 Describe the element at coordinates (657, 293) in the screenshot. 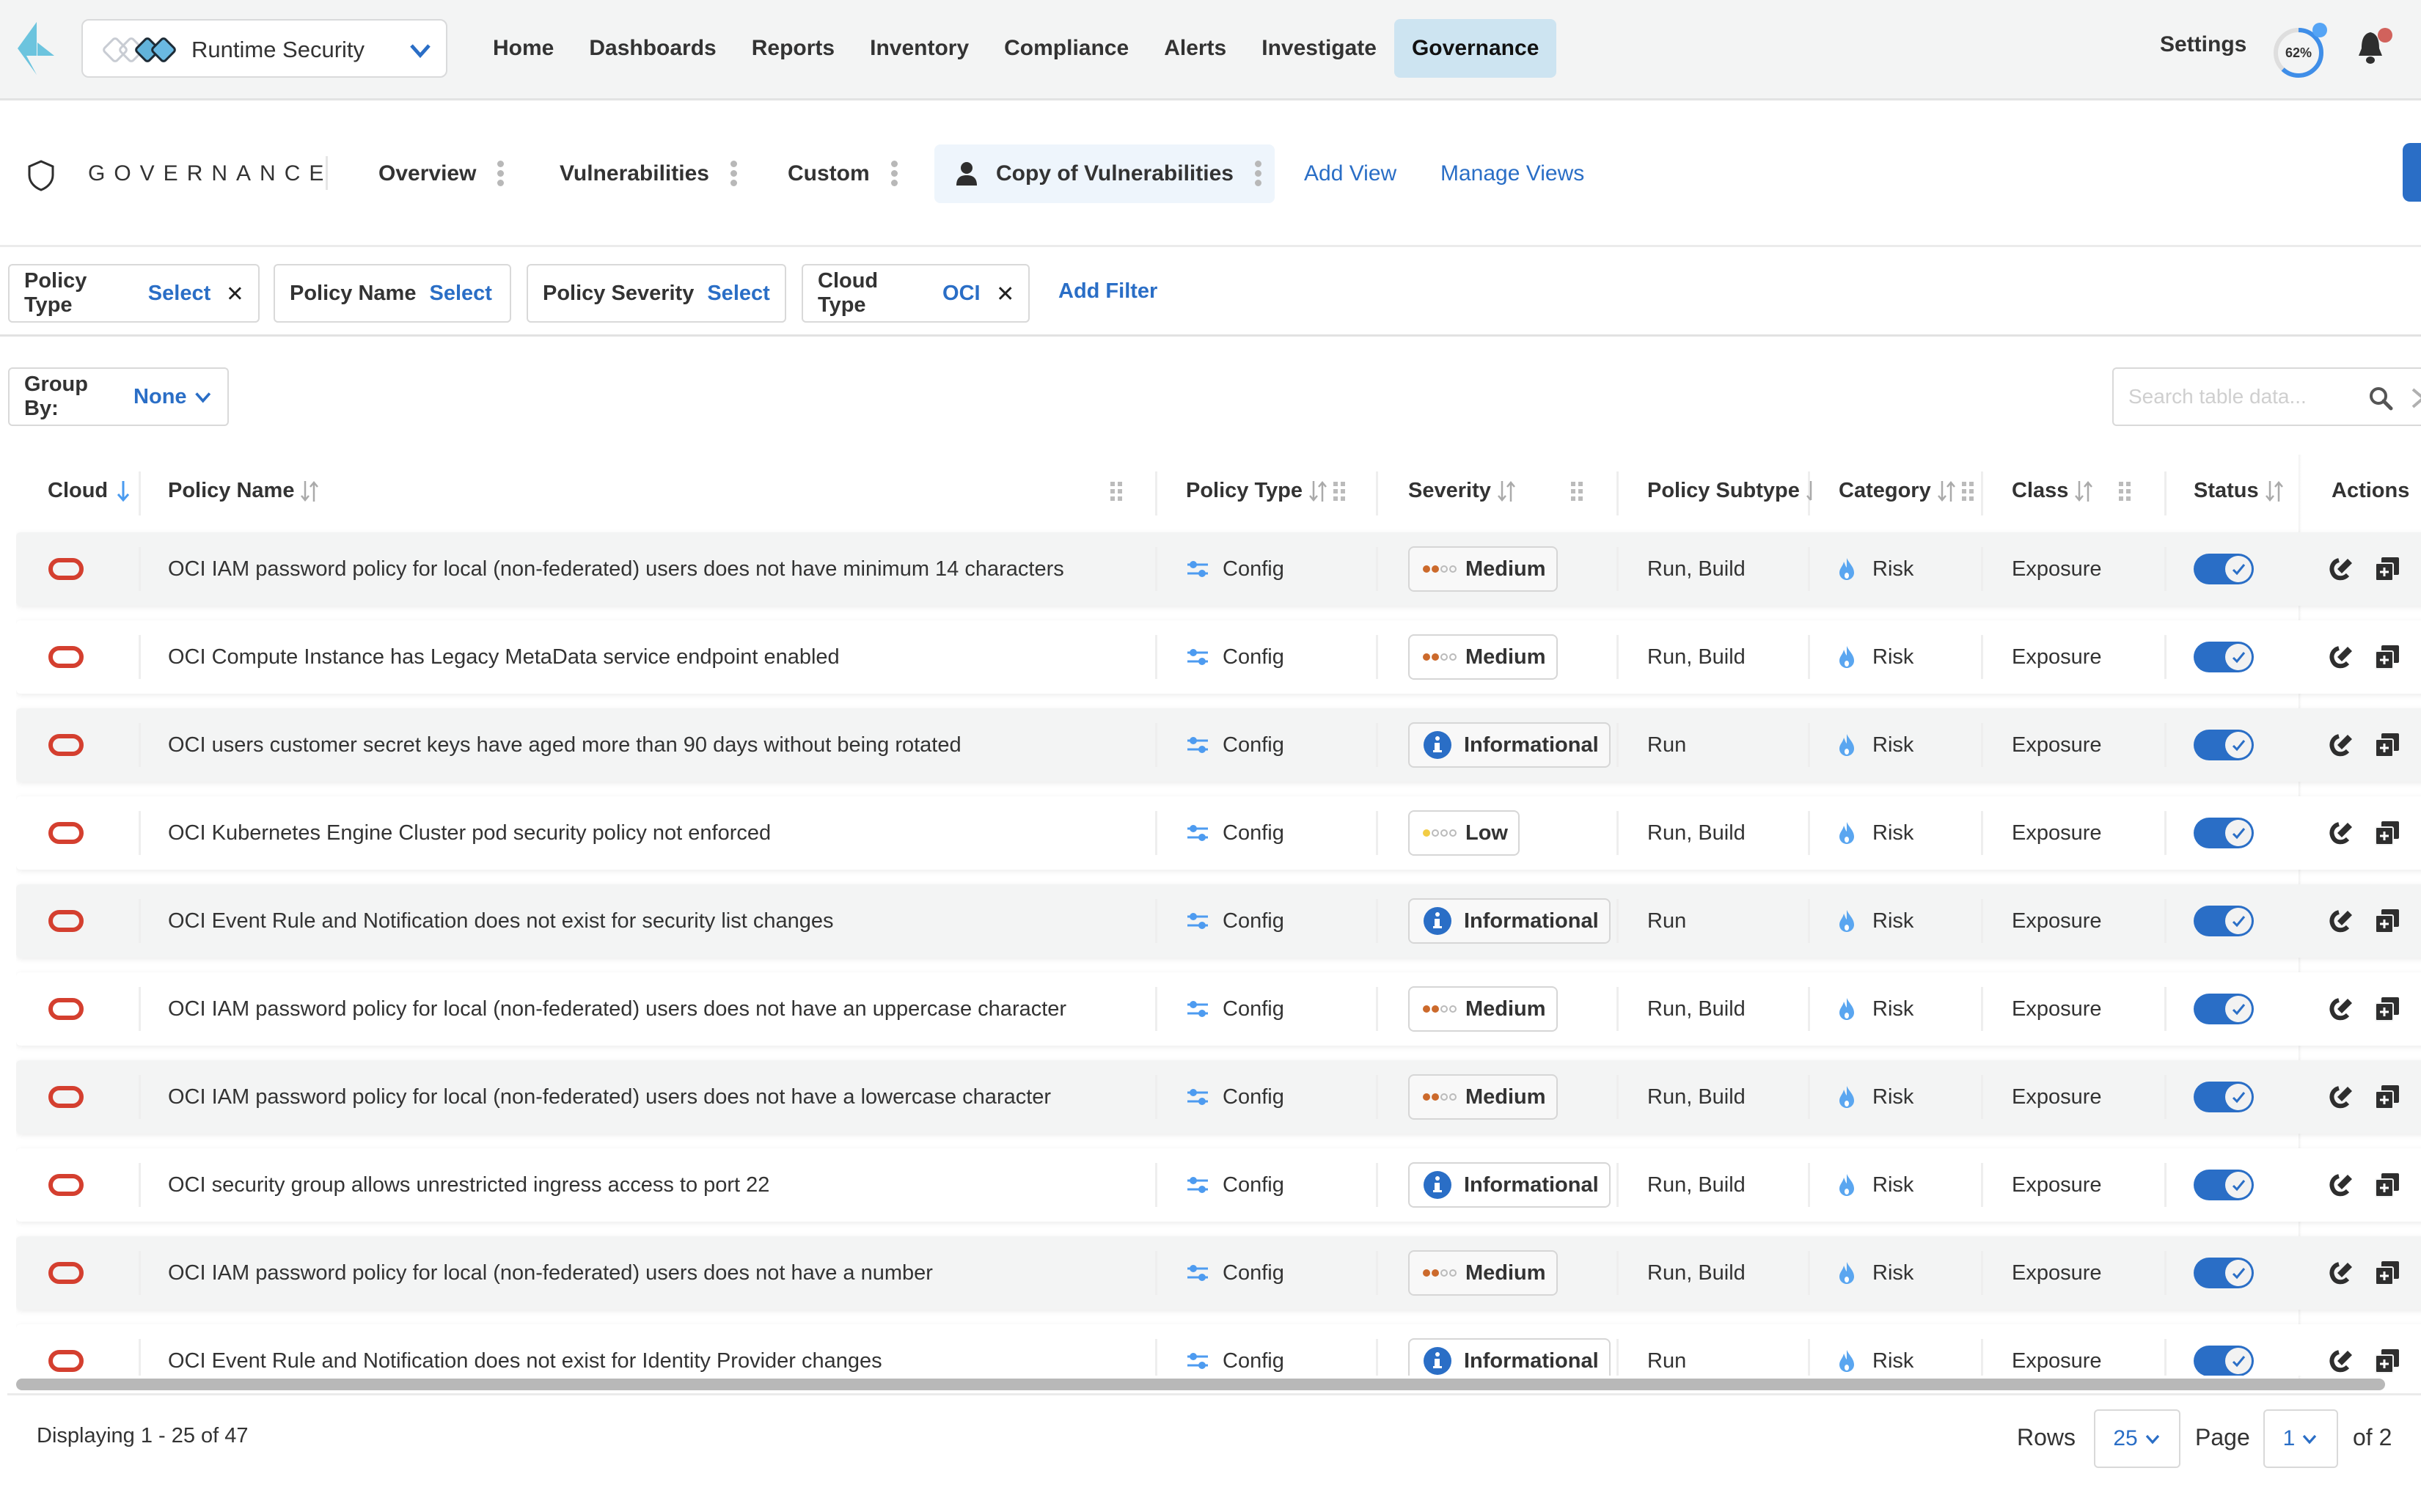

I see `filter-chip-policy-severity: Policy Severity Select` at that location.